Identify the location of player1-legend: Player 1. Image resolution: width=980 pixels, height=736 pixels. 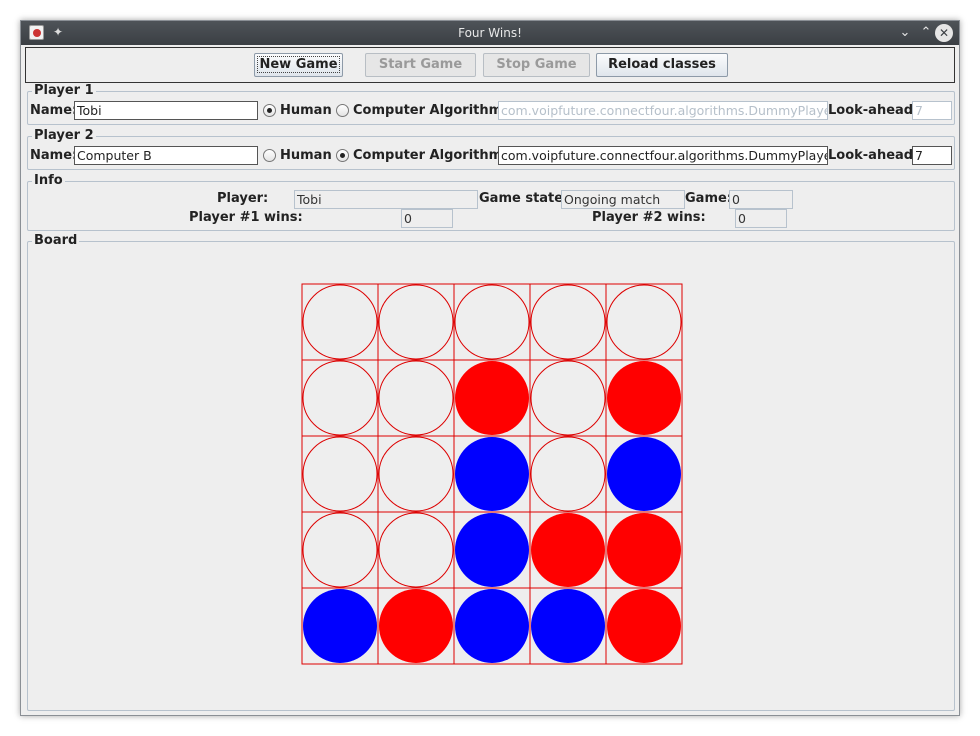
(64, 90).